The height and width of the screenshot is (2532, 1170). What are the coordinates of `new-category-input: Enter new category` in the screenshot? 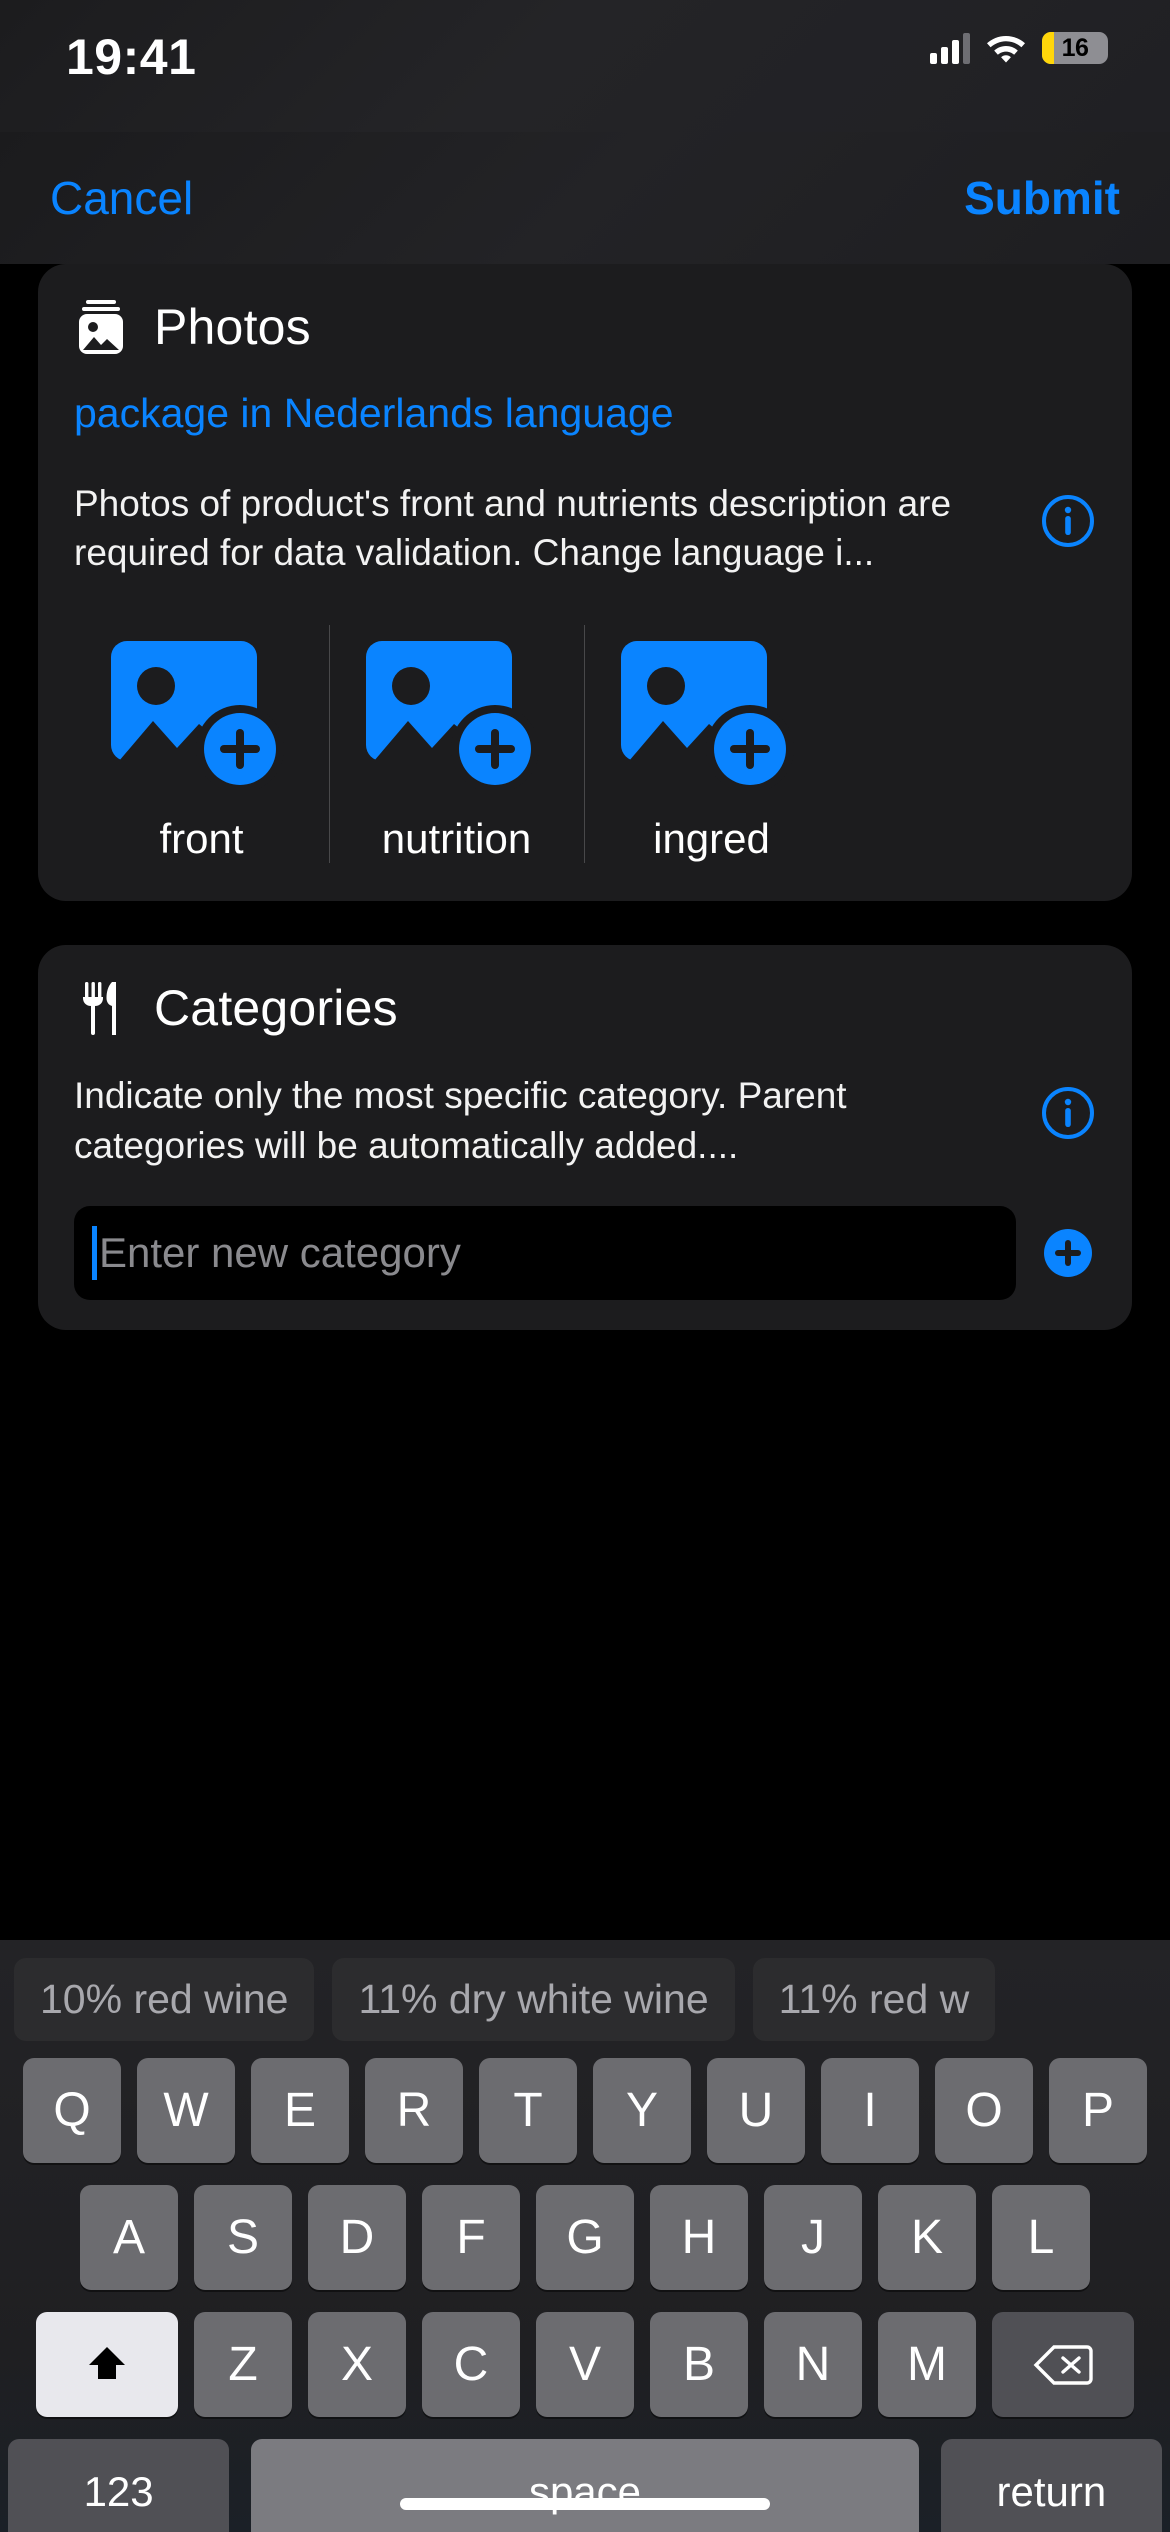 It's located at (545, 1252).